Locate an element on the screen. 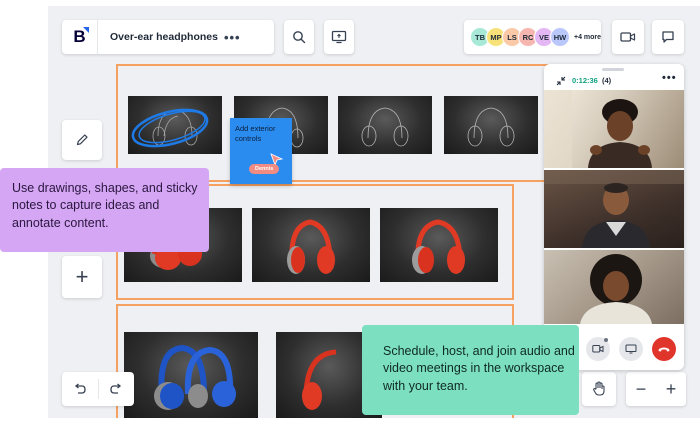  camera-button is located at coordinates (597, 349).